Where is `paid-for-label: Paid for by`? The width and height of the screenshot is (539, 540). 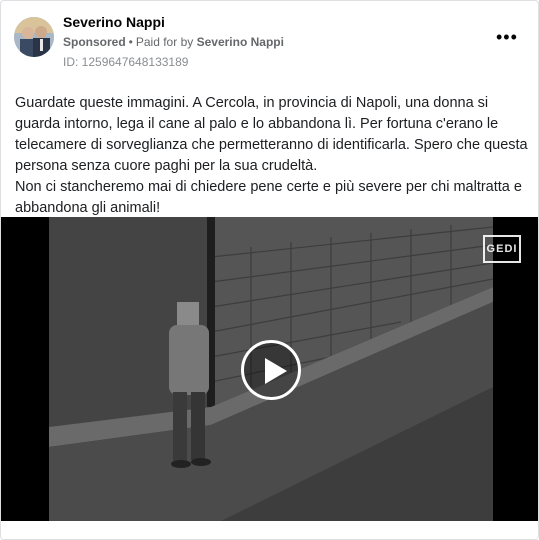 paid-for-label: Paid for by is located at coordinates (164, 42).